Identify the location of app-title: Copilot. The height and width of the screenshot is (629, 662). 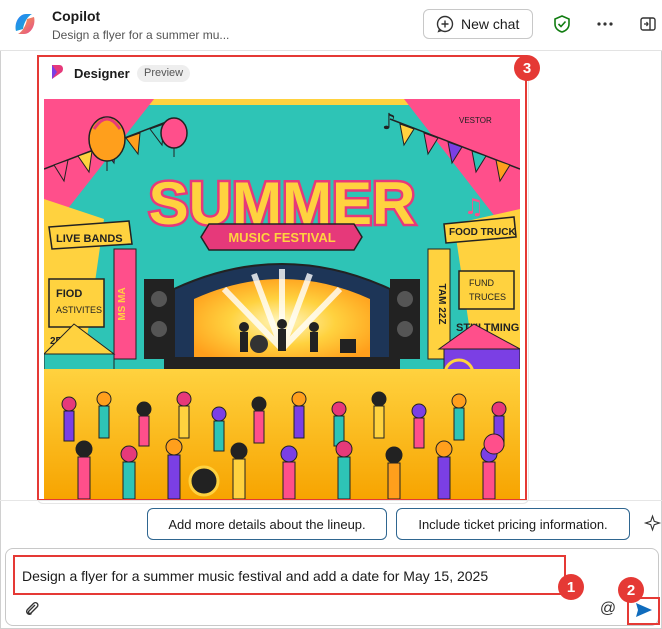
(76, 16).